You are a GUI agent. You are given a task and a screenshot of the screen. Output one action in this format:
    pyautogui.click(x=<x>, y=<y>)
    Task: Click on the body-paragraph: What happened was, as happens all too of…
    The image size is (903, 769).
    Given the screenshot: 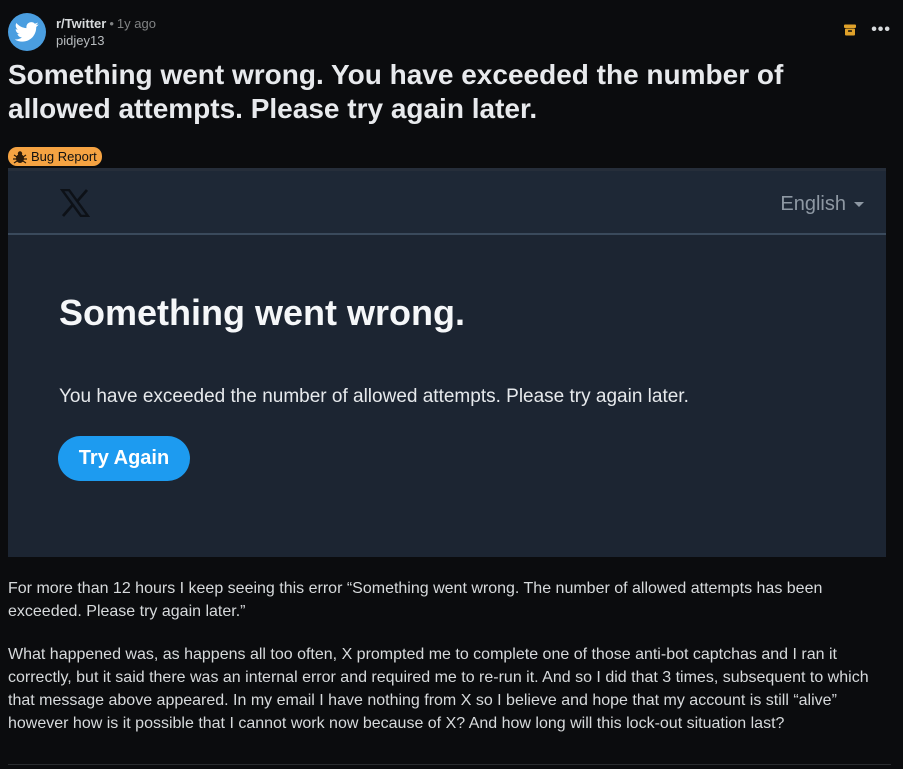 What is the action you would take?
    pyautogui.click(x=438, y=689)
    